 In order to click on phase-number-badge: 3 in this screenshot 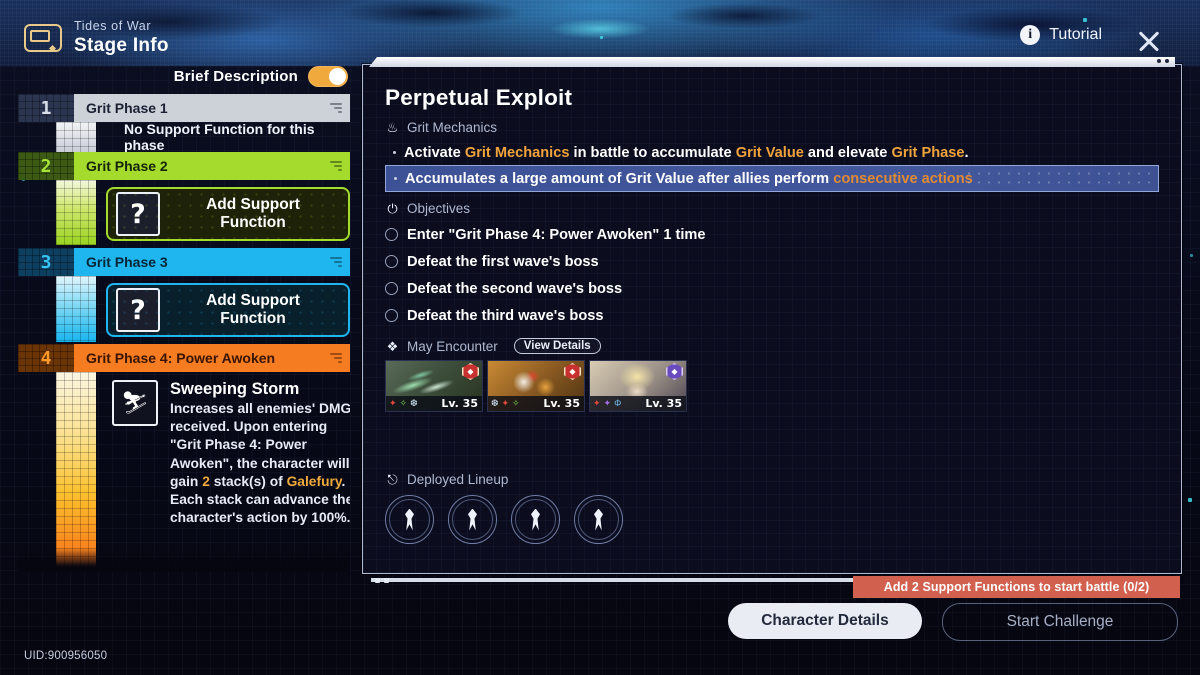, I will do `click(46, 262)`.